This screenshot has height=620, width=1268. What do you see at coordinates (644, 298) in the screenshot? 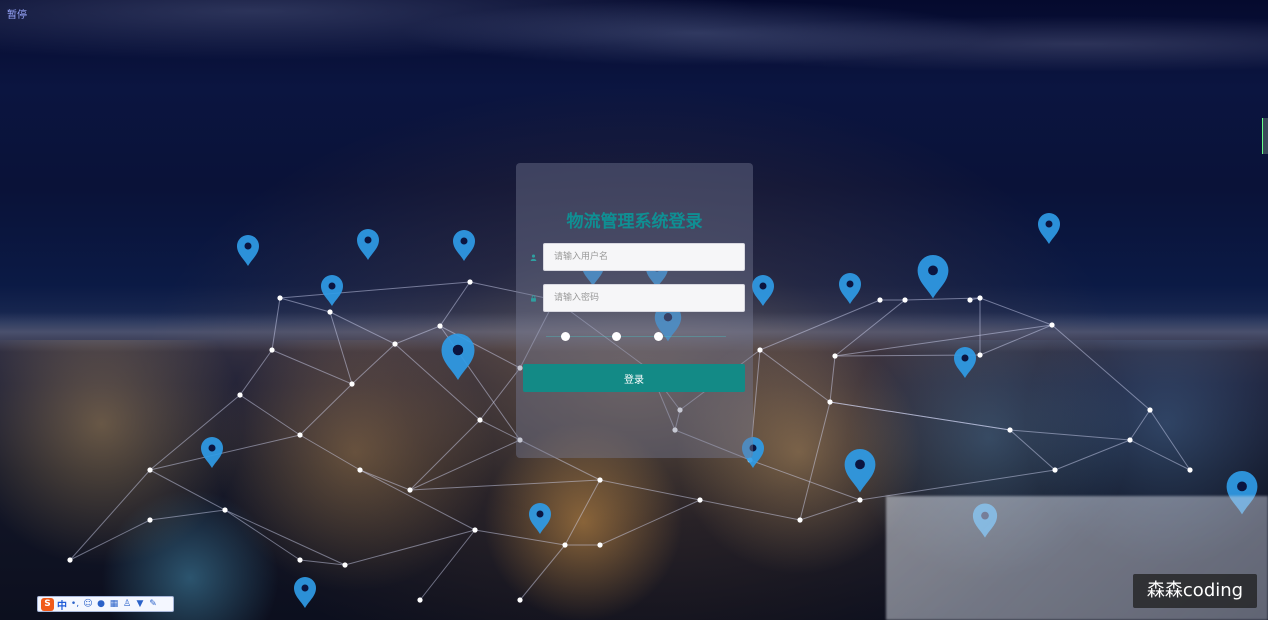
I see `password-input` at bounding box center [644, 298].